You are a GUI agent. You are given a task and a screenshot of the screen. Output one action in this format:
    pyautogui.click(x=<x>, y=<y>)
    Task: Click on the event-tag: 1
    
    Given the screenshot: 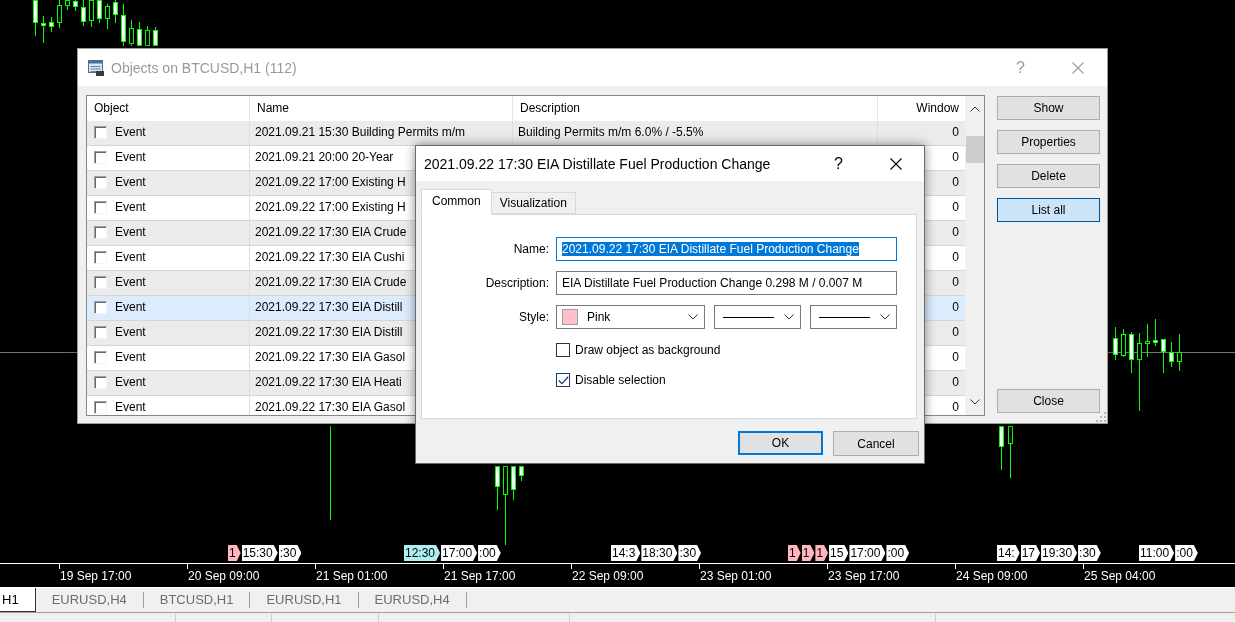 What is the action you would take?
    pyautogui.click(x=234, y=553)
    